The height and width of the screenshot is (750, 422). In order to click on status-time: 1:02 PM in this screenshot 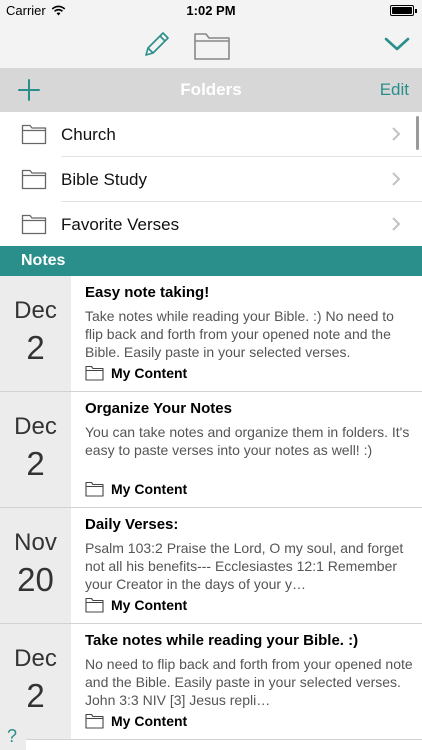, I will do `click(211, 10)`.